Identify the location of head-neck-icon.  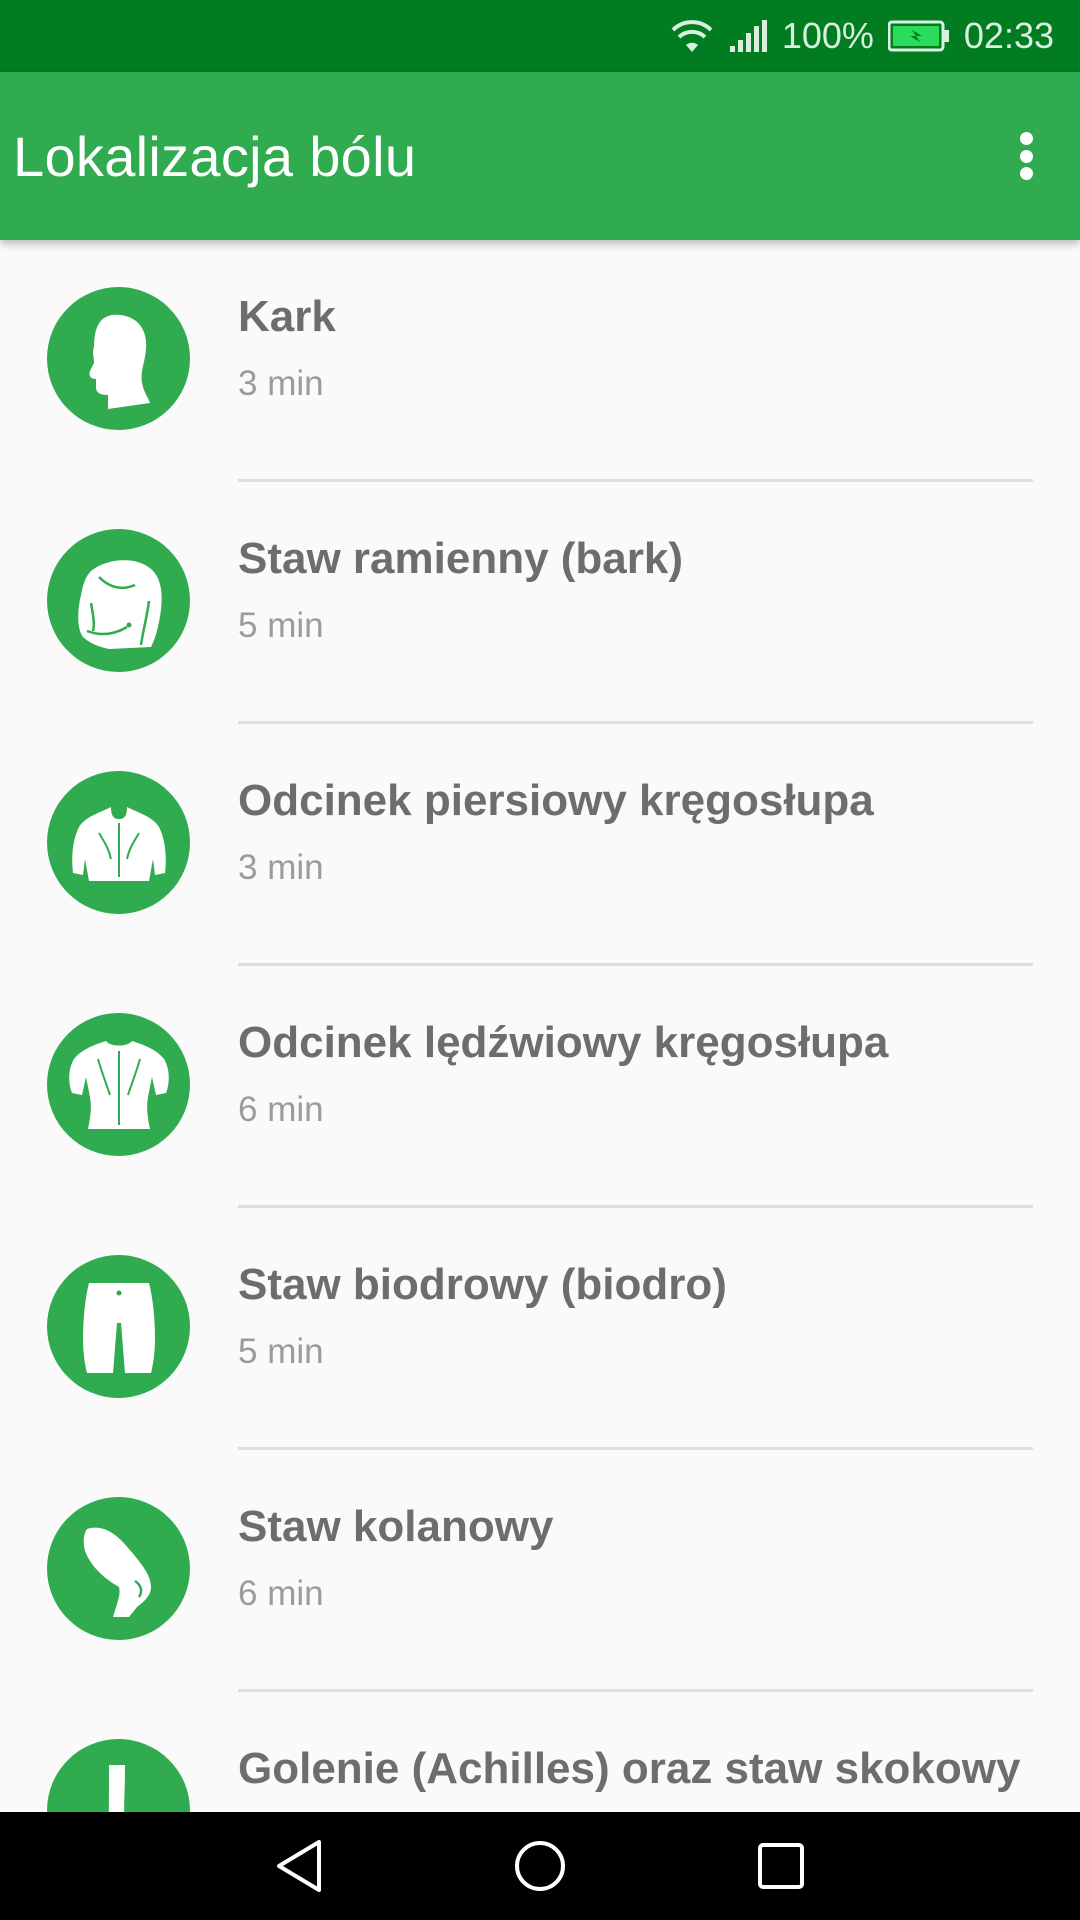
(118, 358).